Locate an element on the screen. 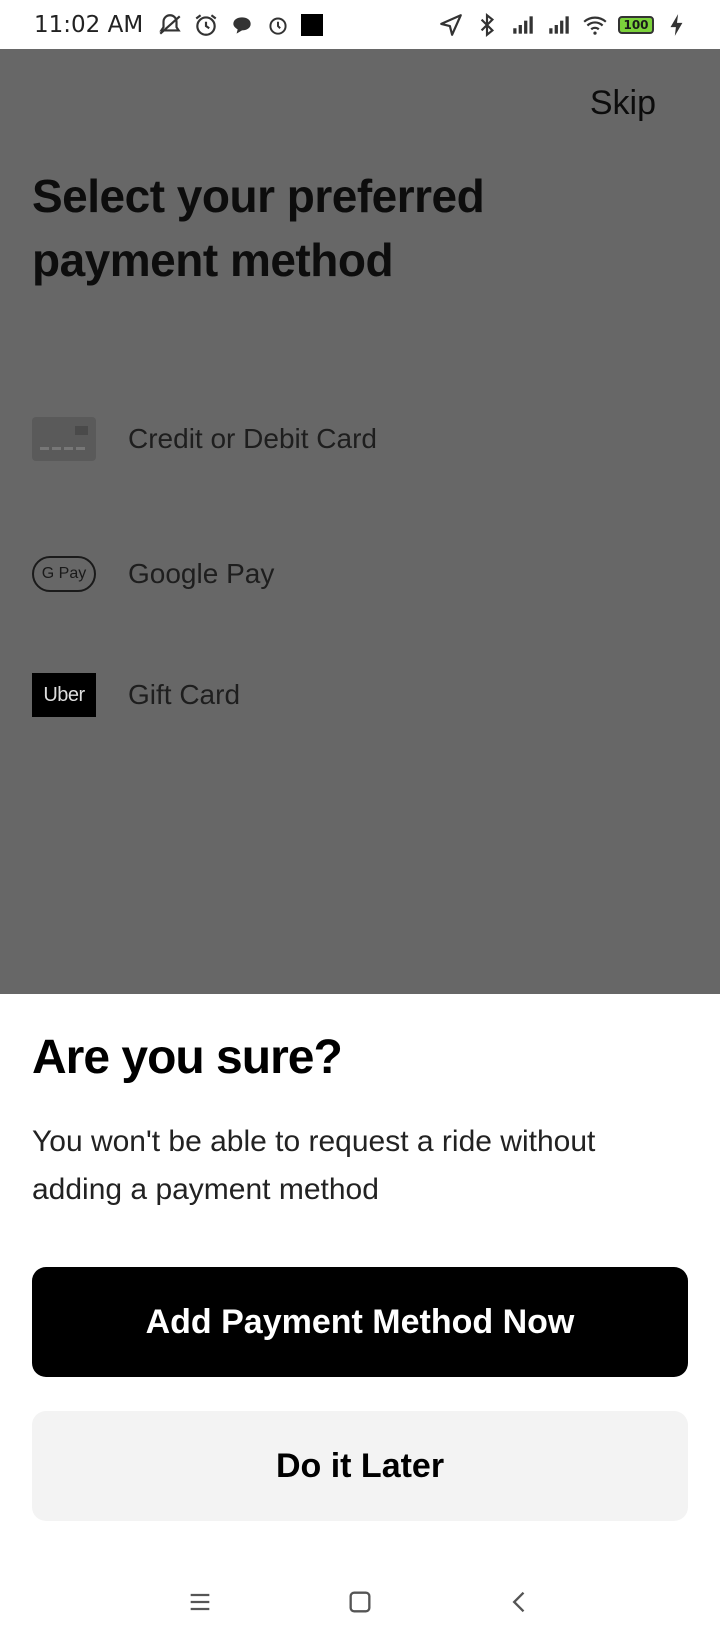 The height and width of the screenshot is (1650, 720). status-left-group: 11:02 AM is located at coordinates (179, 24).